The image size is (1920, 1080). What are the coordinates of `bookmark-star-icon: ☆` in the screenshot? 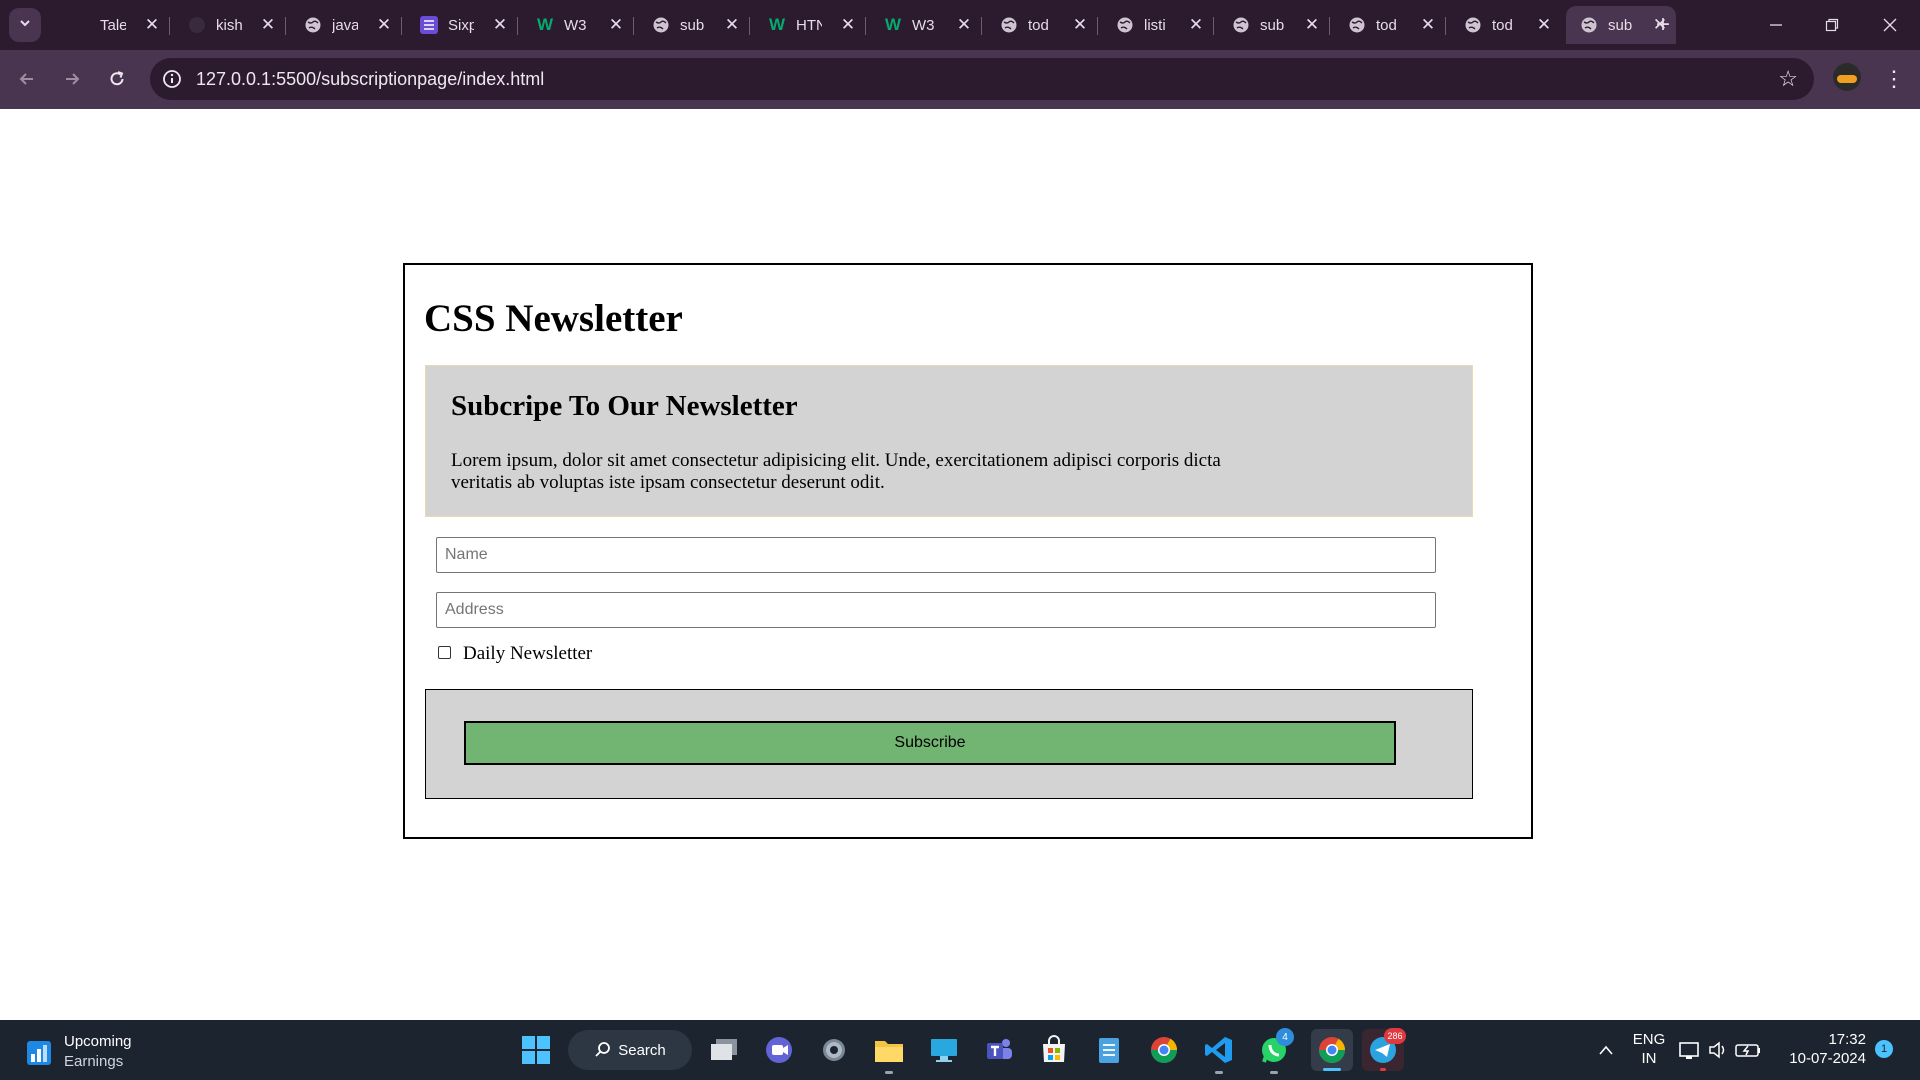 It's located at (1788, 79).